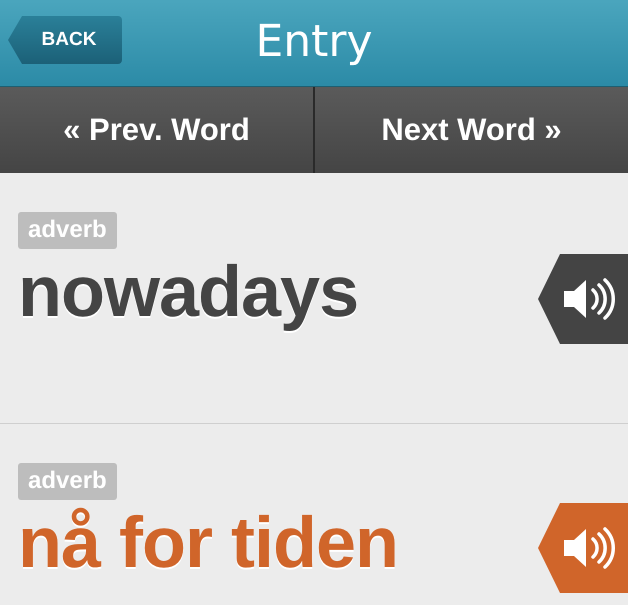 The width and height of the screenshot is (628, 605). Describe the element at coordinates (188, 292) in the screenshot. I see `entry-word: nowadays` at that location.